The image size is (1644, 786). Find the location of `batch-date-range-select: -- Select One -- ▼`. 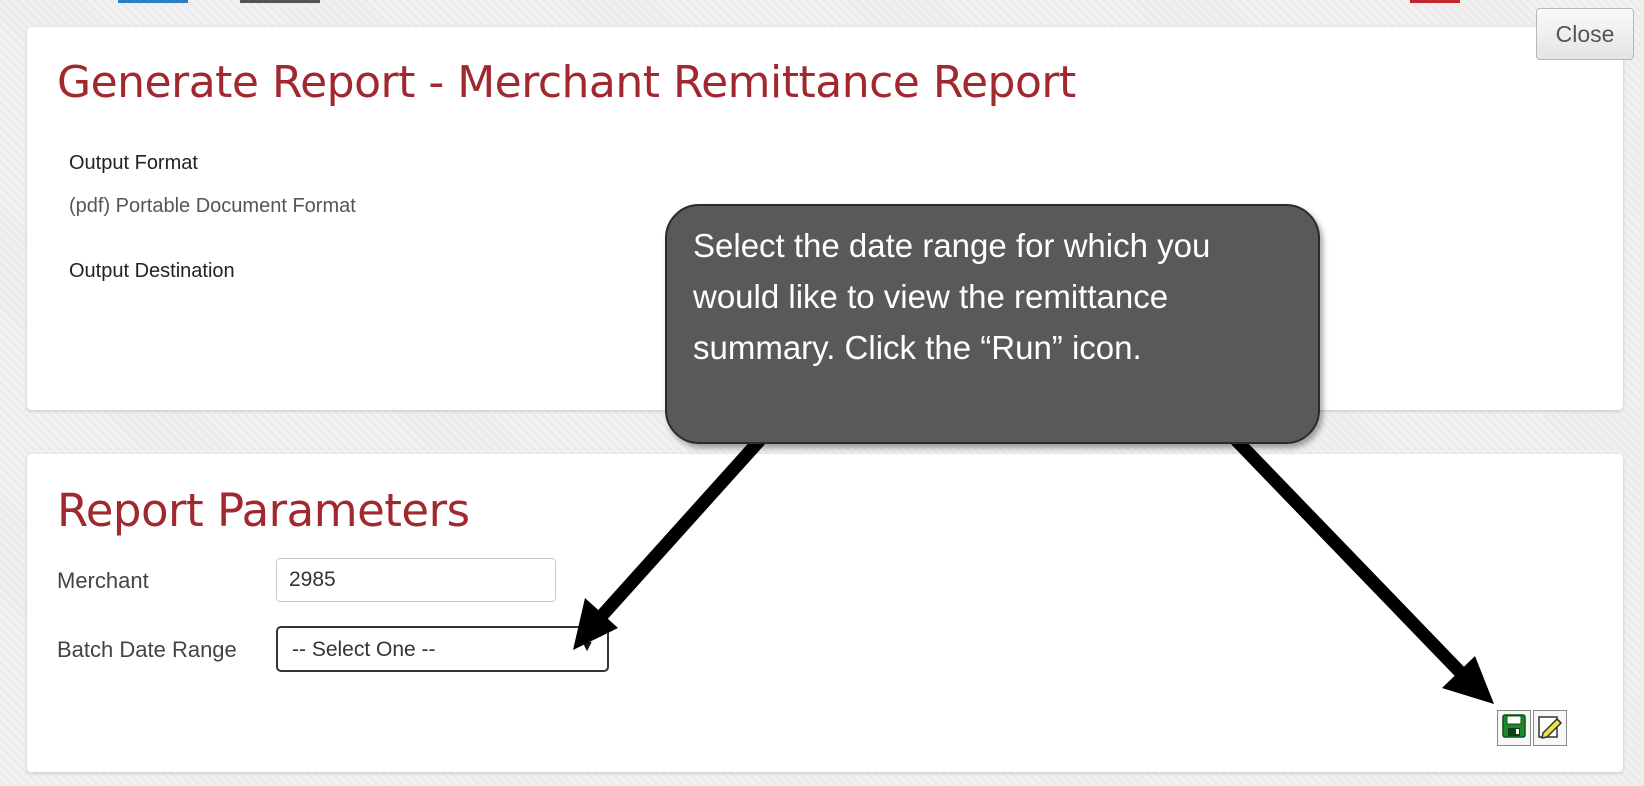

batch-date-range-select: -- Select One -- ▼ is located at coordinates (442, 649).